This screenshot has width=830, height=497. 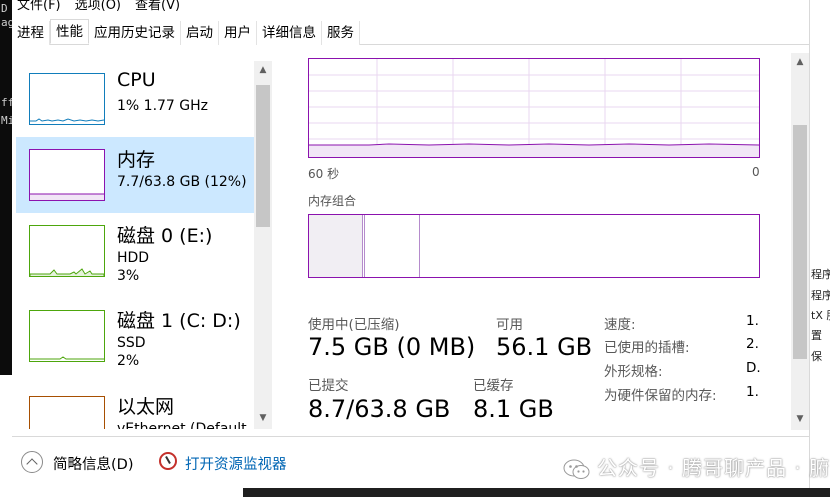 I want to click on main-scrollbar: ▲ ▼, so click(x=800, y=241).